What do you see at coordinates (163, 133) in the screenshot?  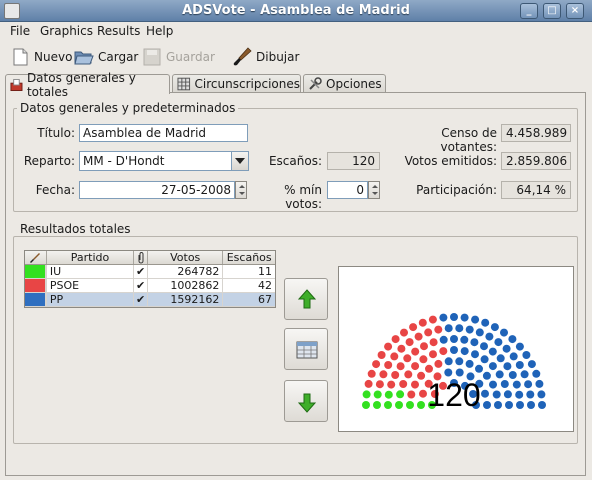 I see `titulo-field: Asamblea de Madrid` at bounding box center [163, 133].